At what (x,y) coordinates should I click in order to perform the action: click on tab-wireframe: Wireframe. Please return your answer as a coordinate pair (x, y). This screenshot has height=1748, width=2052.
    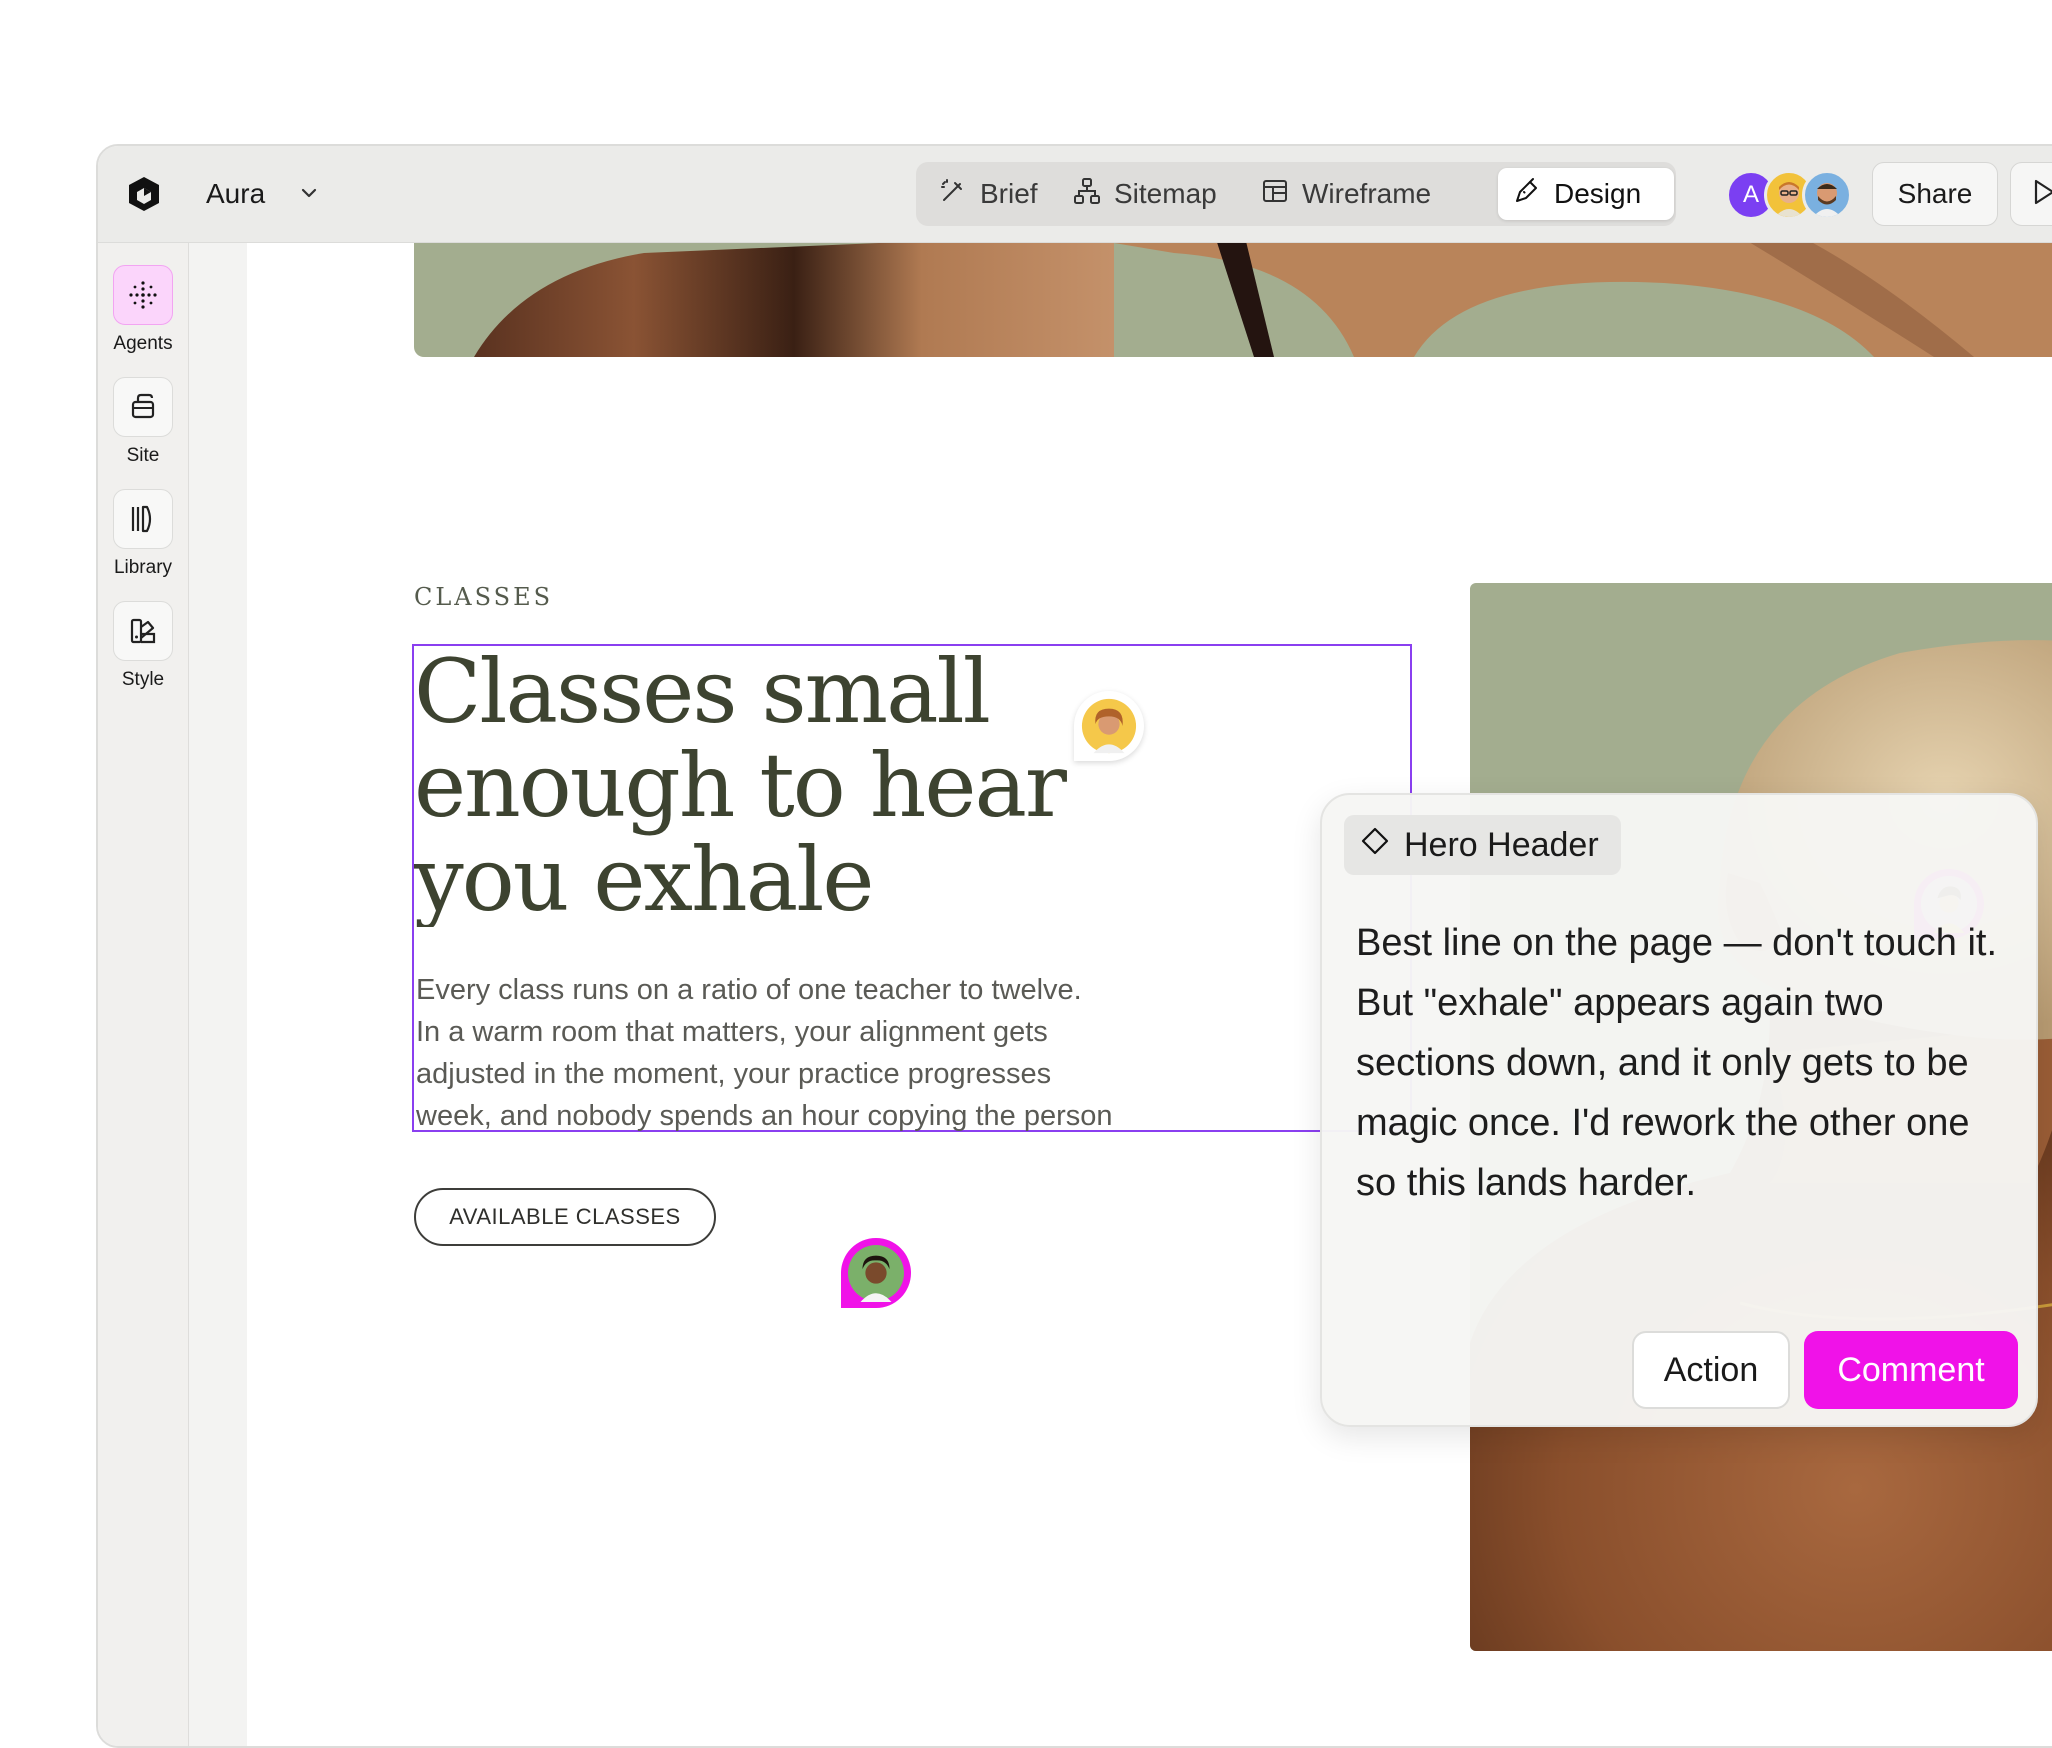
    Looking at the image, I should click on (1351, 194).